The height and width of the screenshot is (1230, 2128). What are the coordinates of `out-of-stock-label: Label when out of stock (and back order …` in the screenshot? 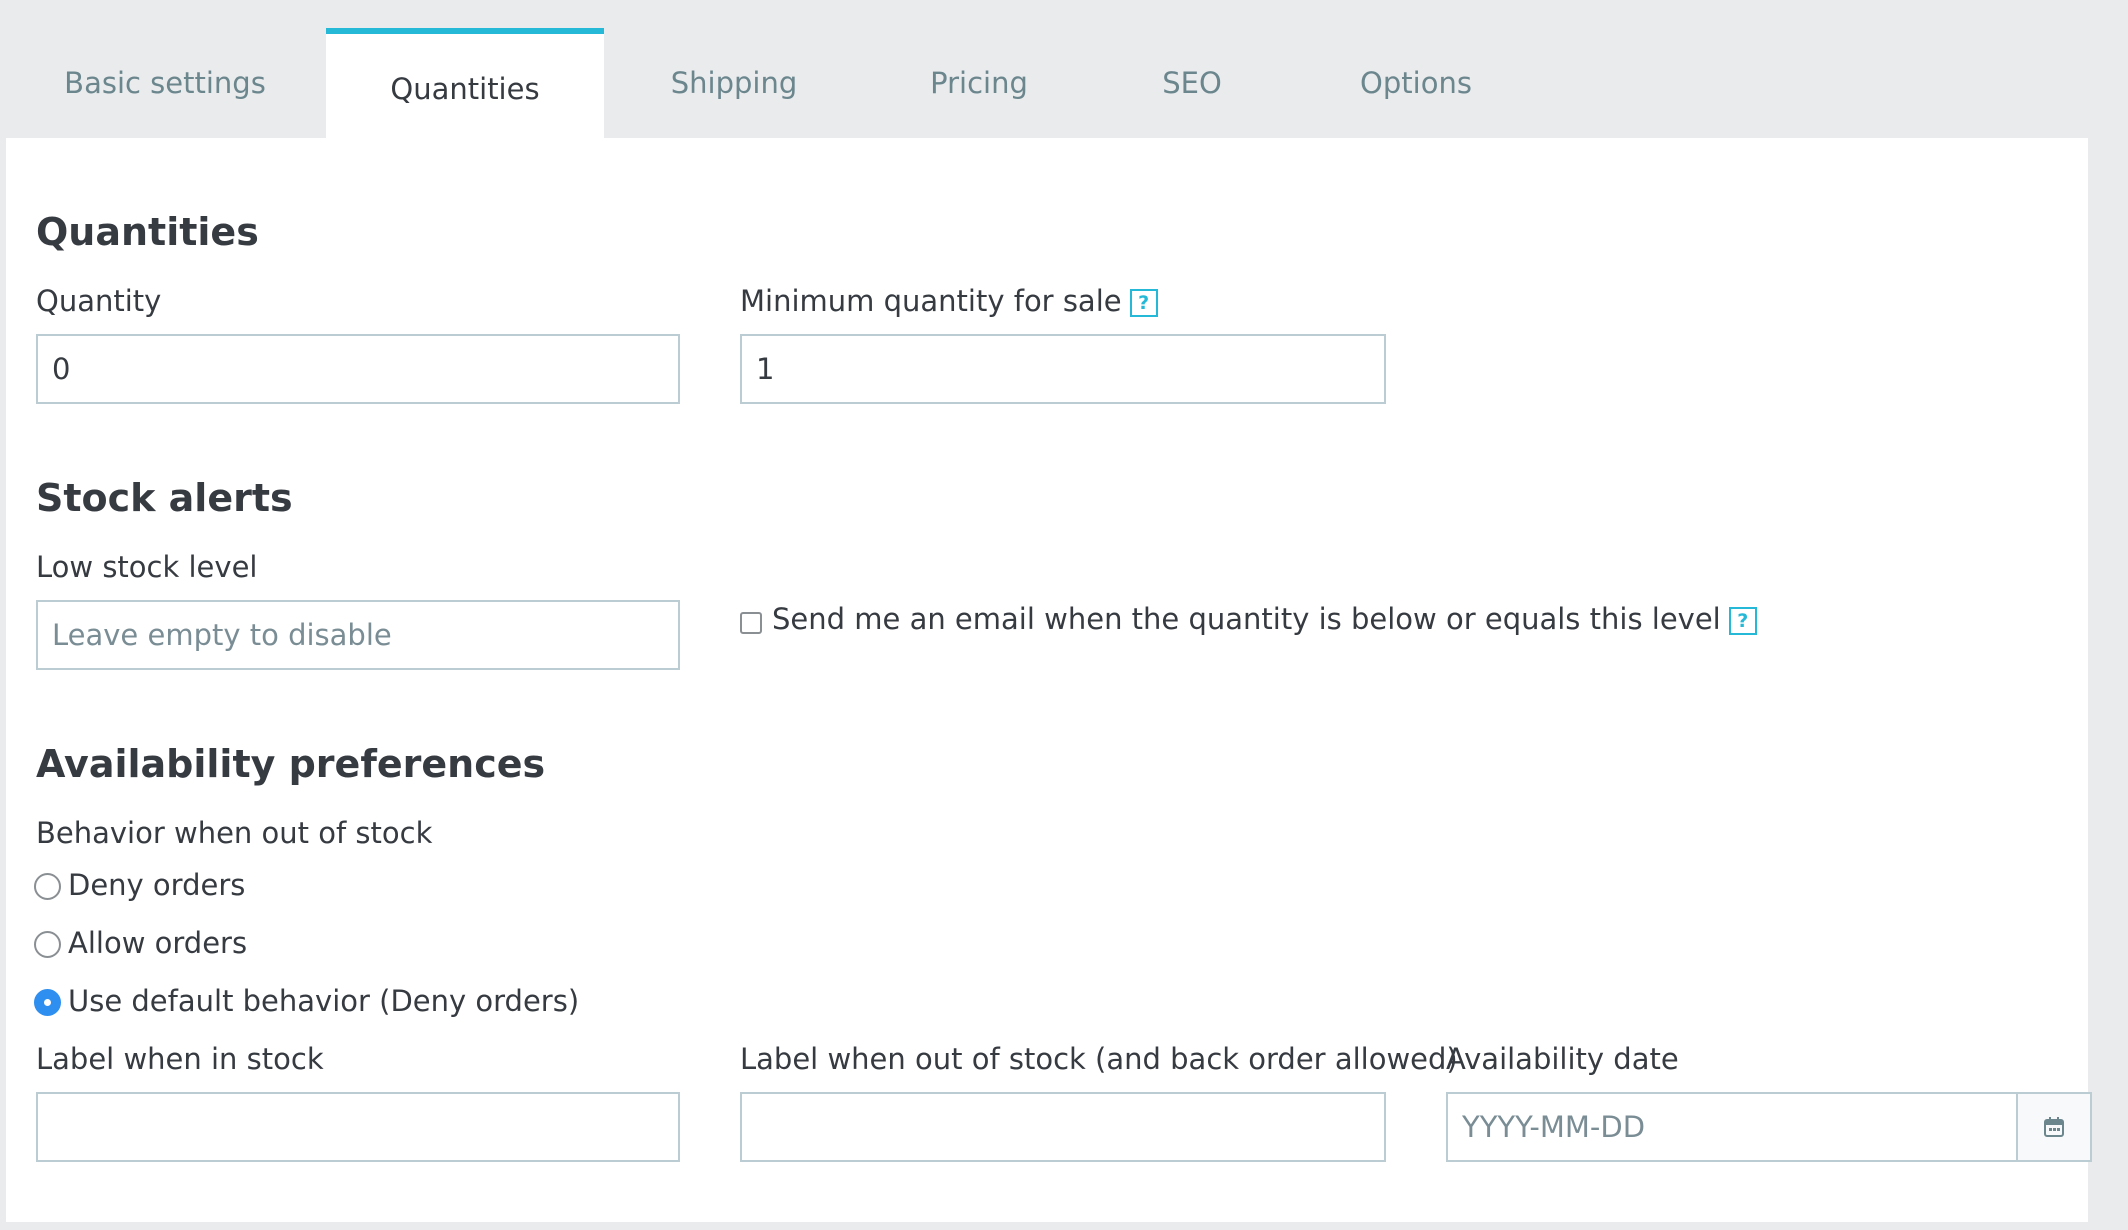 It's located at (1099, 1059).